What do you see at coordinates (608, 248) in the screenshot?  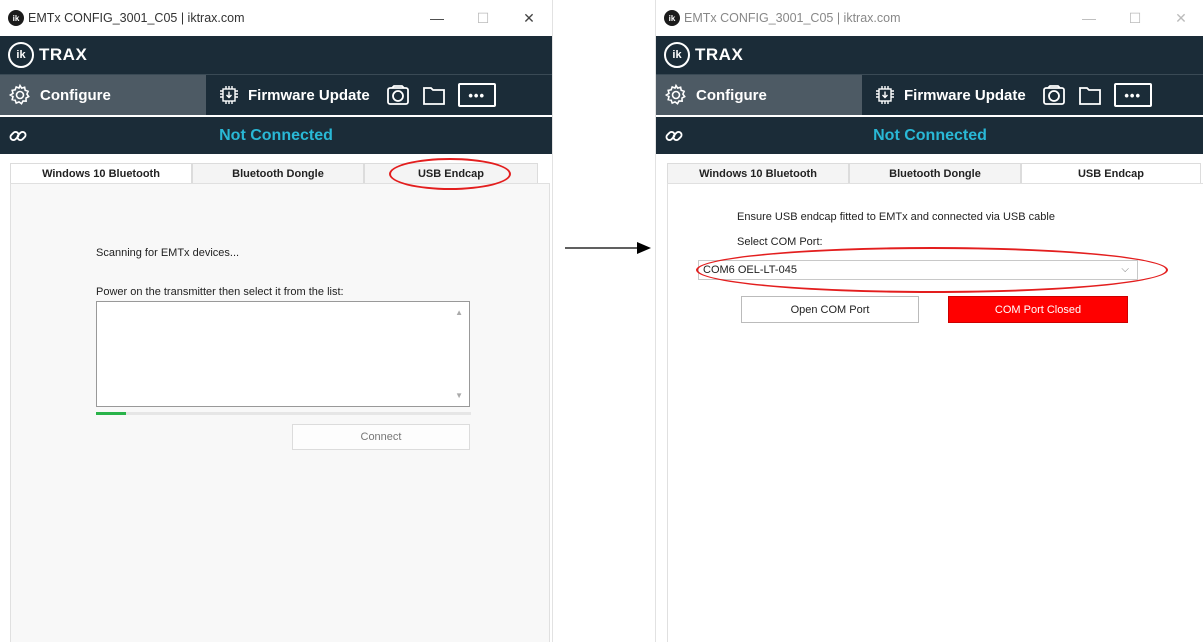 I see `arrow-right-icon` at bounding box center [608, 248].